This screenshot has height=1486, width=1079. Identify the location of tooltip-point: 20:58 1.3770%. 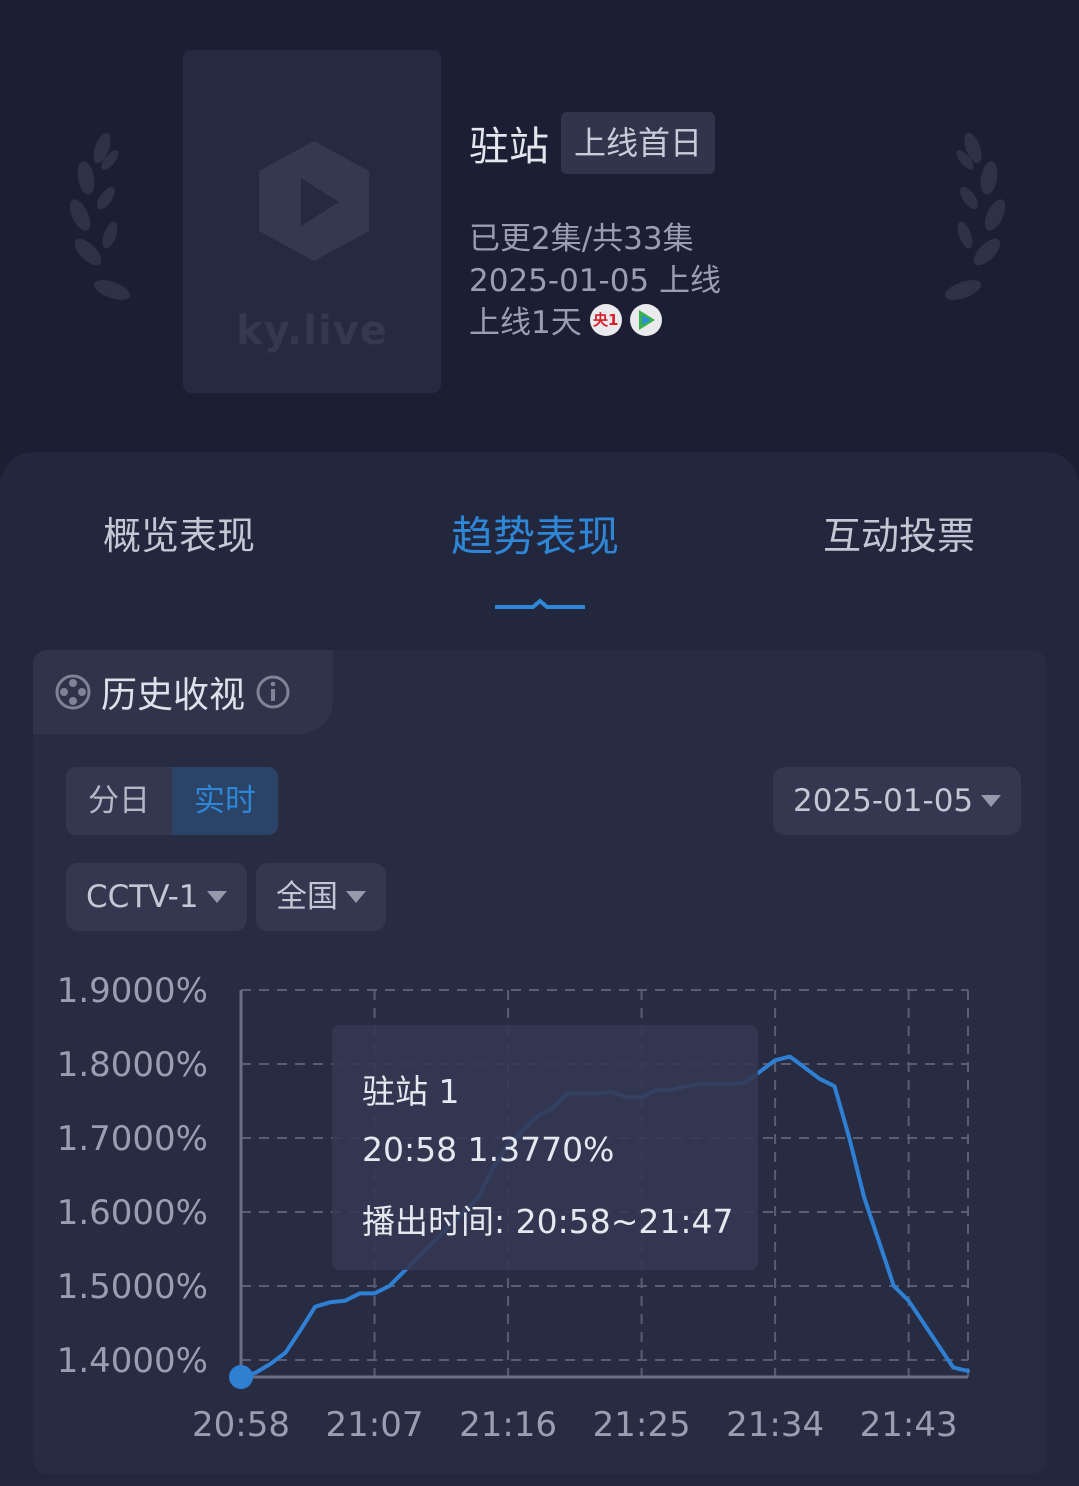
(488, 1149).